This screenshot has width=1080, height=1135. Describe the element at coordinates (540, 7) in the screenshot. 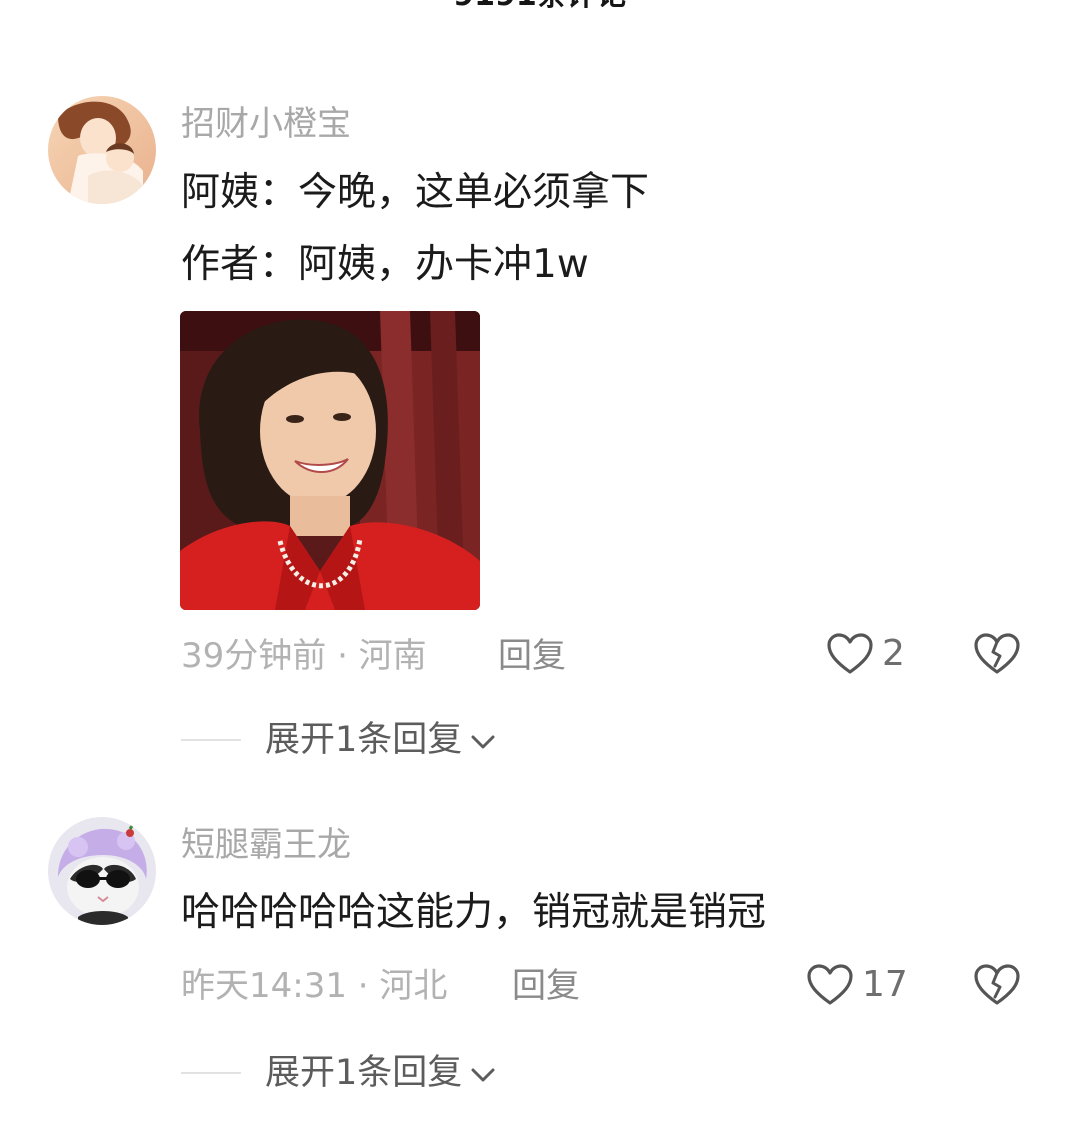

I see `comment-count-title: 9191条评论` at that location.